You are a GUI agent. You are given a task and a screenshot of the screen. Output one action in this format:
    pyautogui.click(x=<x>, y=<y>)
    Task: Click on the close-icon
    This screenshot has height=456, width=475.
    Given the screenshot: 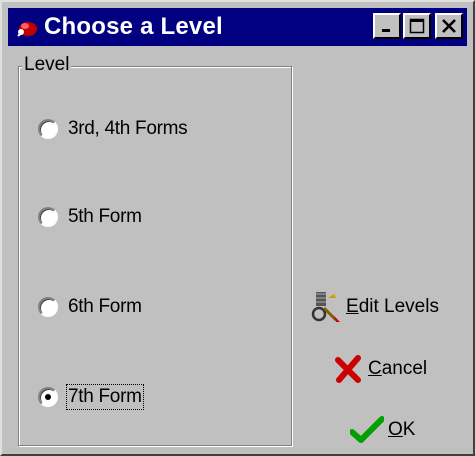 What is the action you would take?
    pyautogui.click(x=449, y=26)
    